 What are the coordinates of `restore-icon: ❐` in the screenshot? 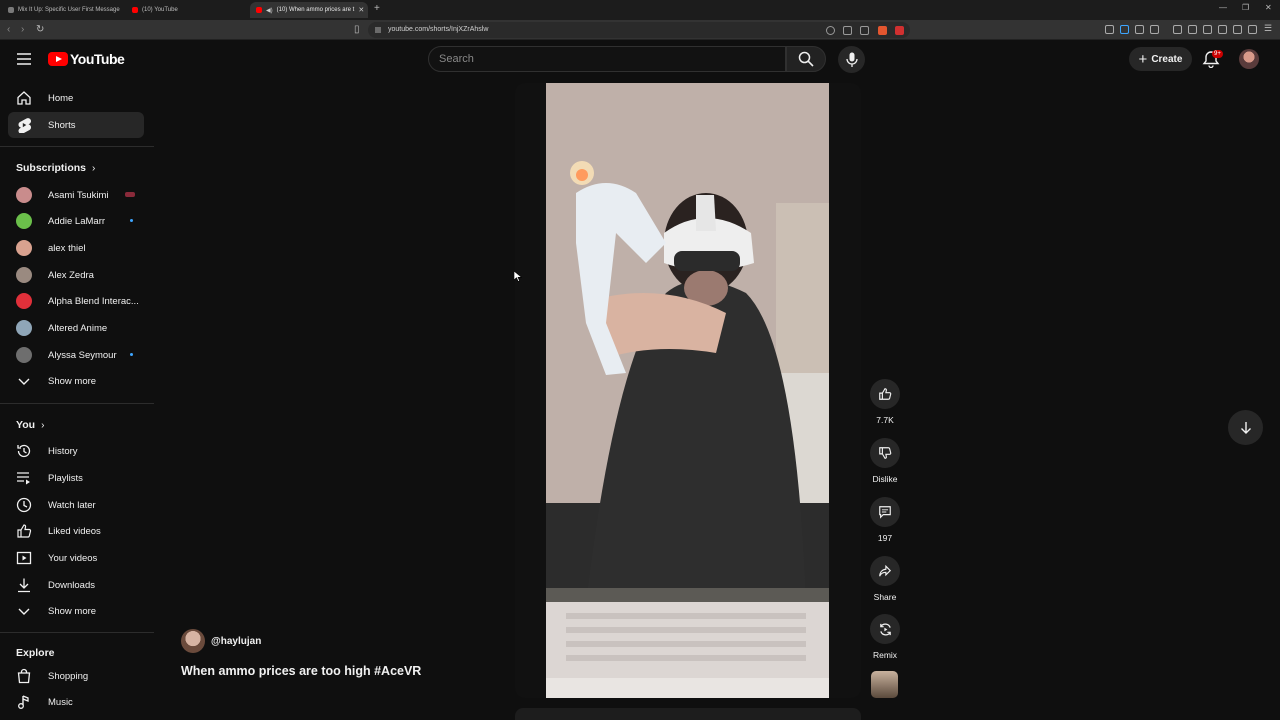 It's located at (1245, 7).